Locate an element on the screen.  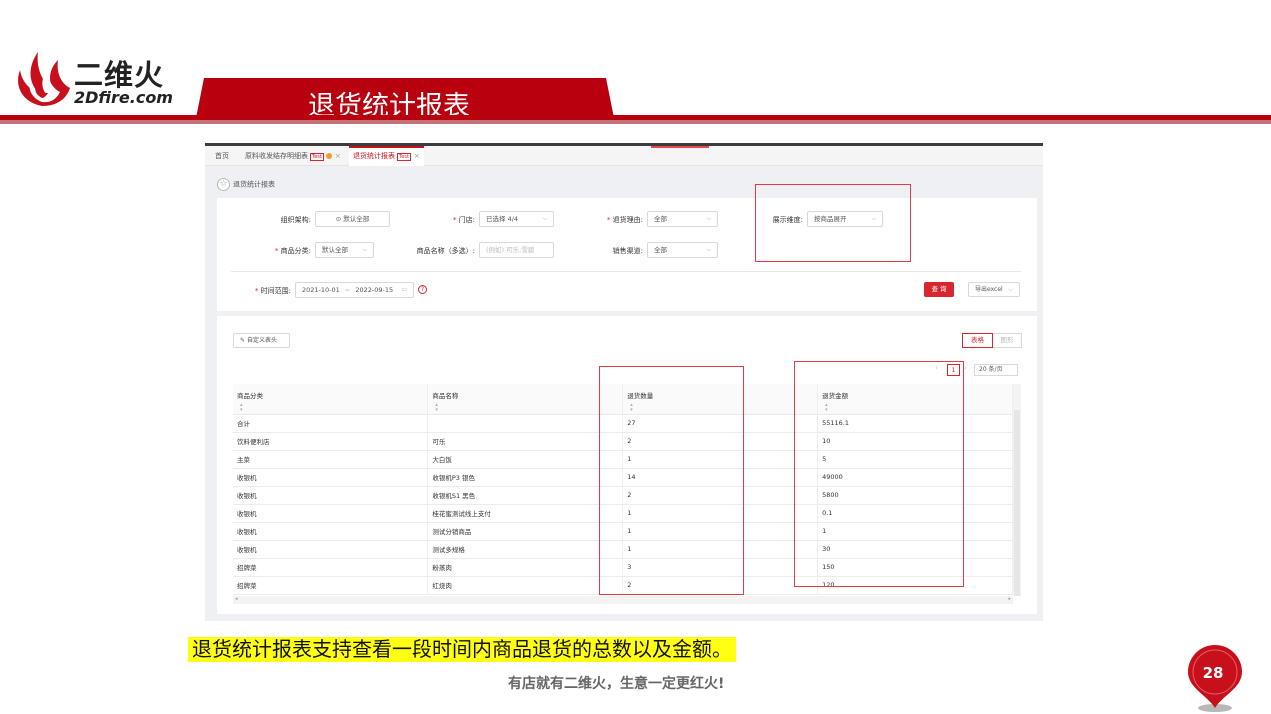
brand-logo: 二维火 2Dfire.com is located at coordinates (97, 79).